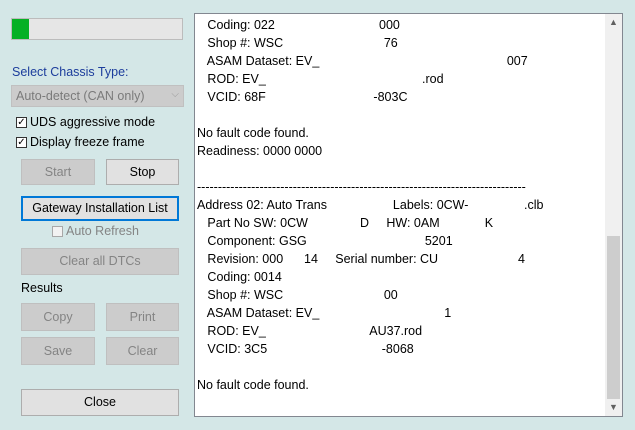 This screenshot has width=635, height=430. What do you see at coordinates (613, 407) in the screenshot?
I see `scroll-down-icon: ▼` at bounding box center [613, 407].